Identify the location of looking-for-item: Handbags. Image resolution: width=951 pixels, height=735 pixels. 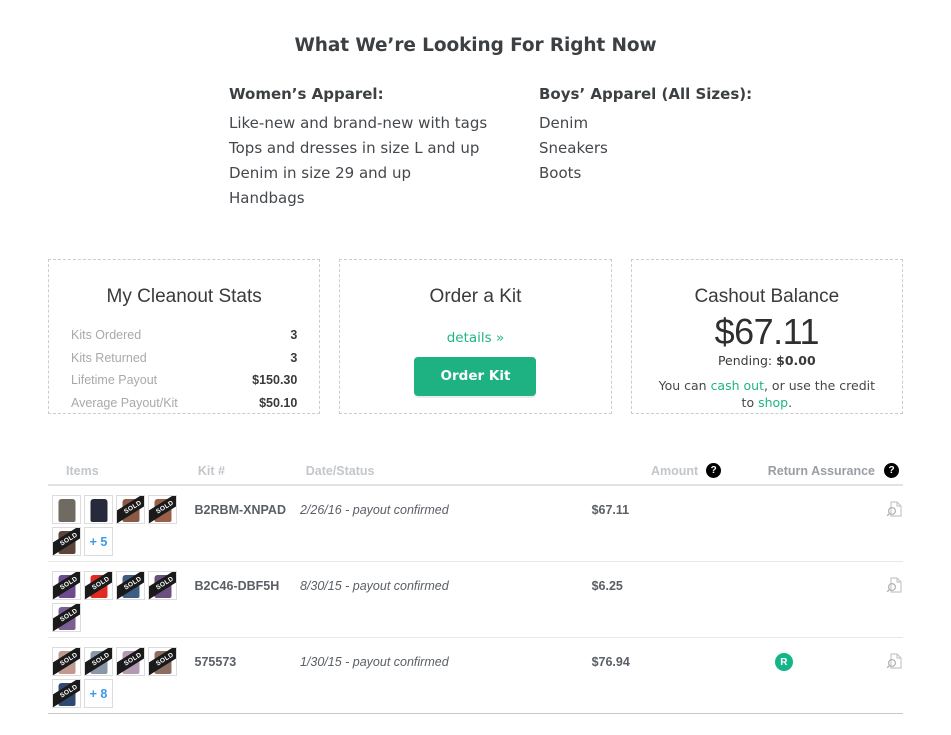
(267, 198).